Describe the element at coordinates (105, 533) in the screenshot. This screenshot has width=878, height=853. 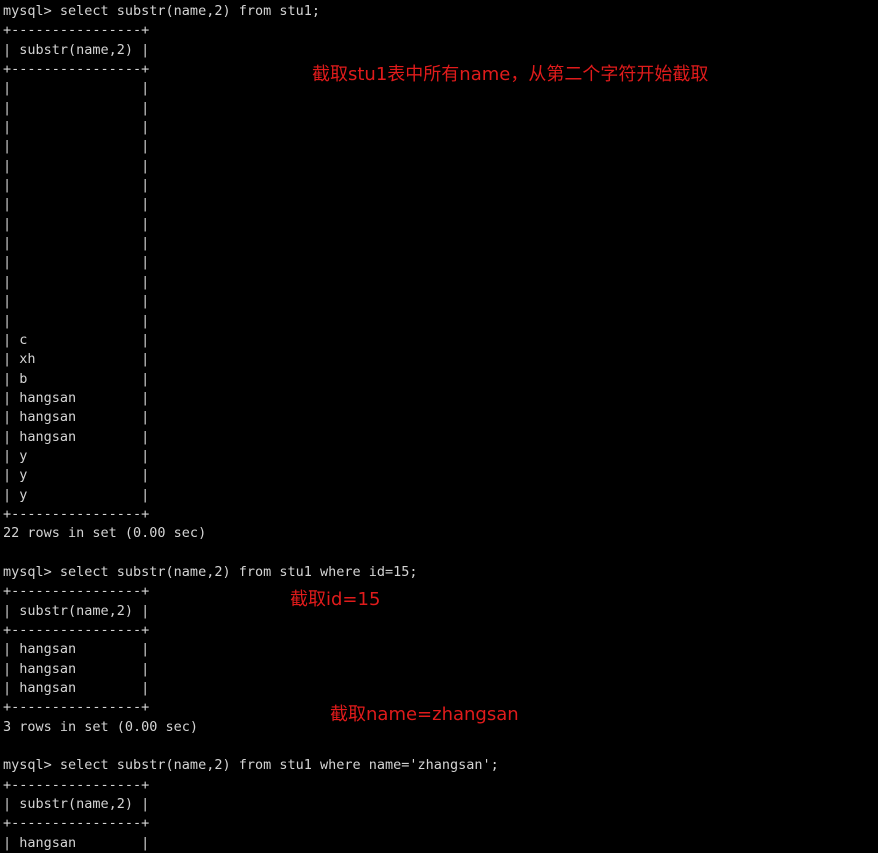
I see `terminal-line: 22 rows in set (0.00 sec)` at that location.